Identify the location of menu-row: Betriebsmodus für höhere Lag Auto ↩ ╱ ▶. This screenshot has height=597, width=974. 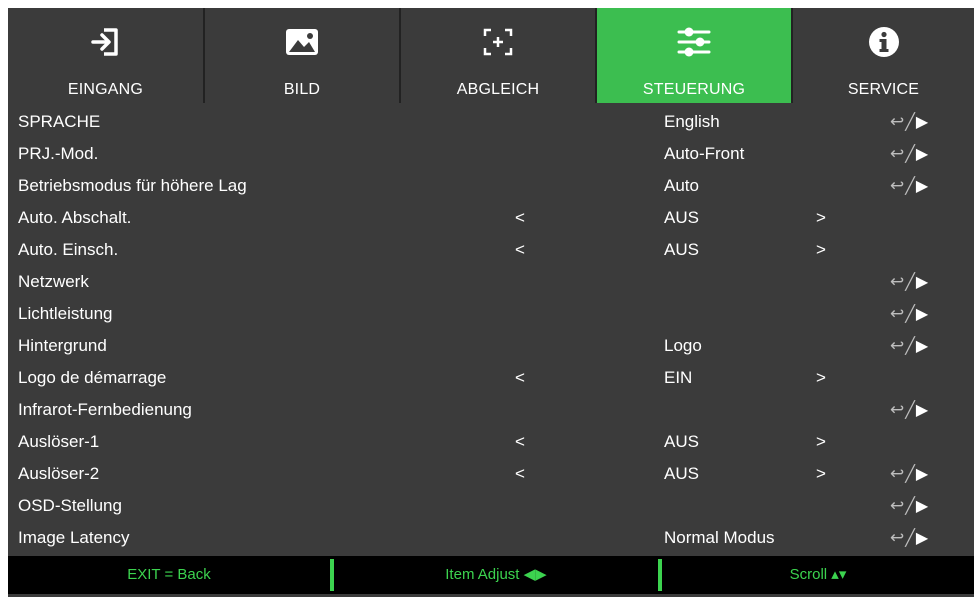
(491, 186).